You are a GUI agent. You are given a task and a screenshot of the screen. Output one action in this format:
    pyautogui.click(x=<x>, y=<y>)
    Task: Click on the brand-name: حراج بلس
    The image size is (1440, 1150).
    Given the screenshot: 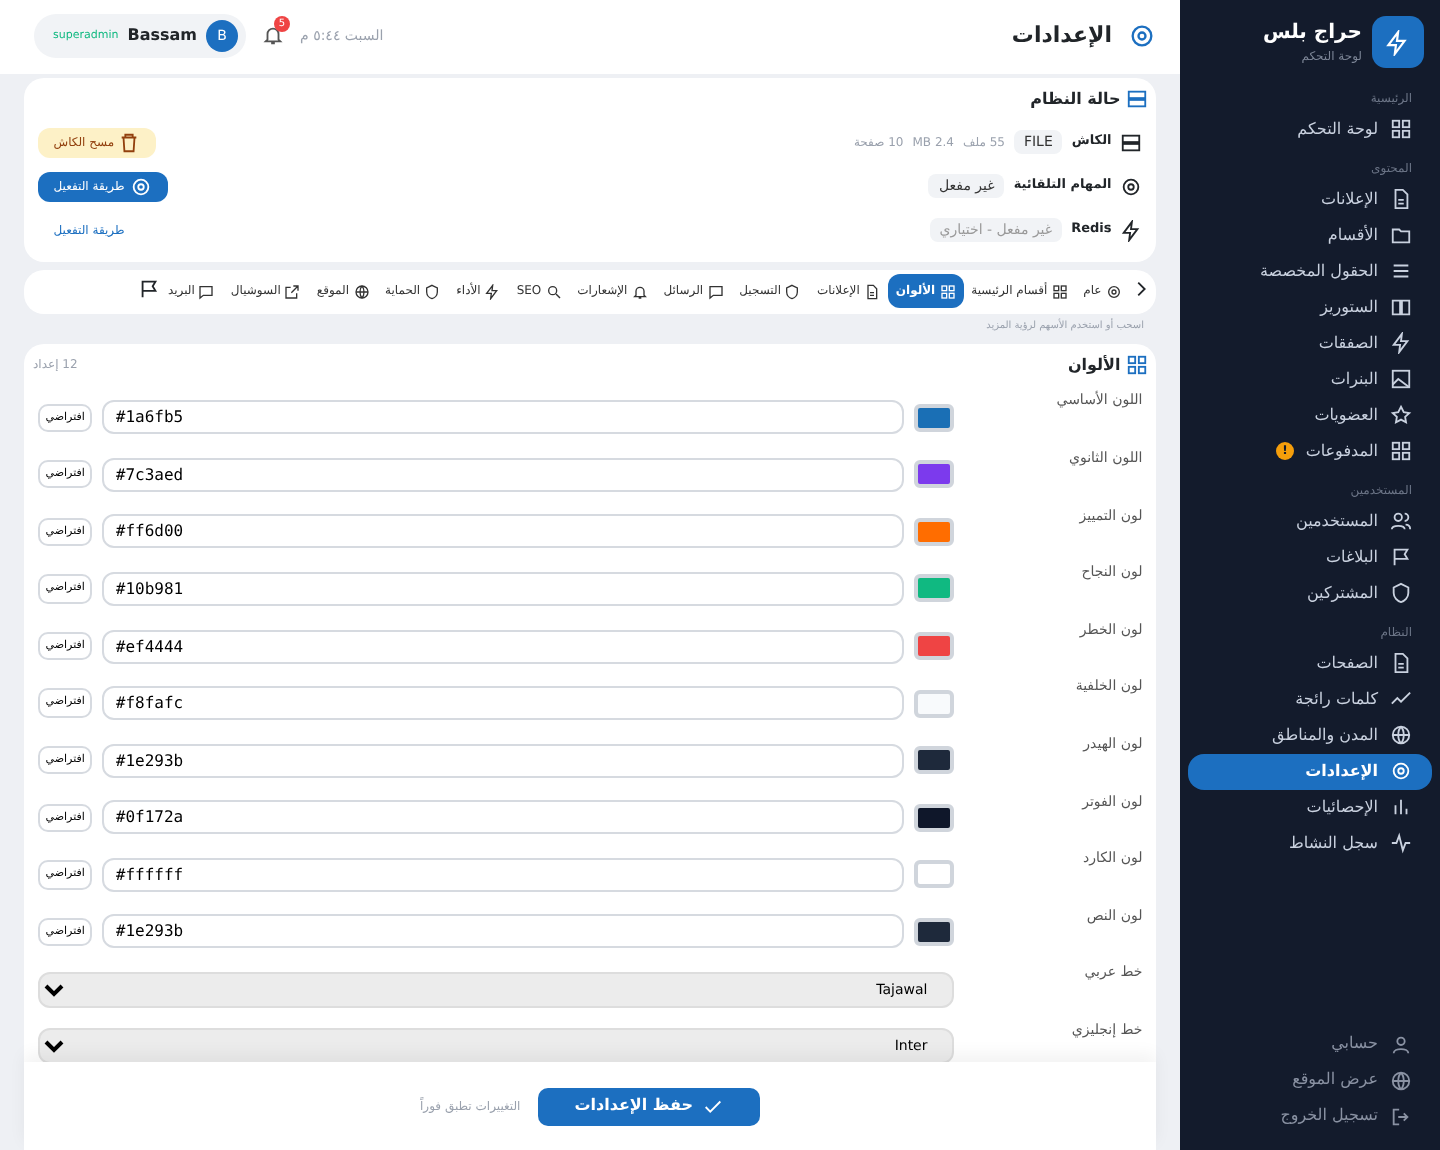 What is the action you would take?
    pyautogui.click(x=1312, y=34)
    